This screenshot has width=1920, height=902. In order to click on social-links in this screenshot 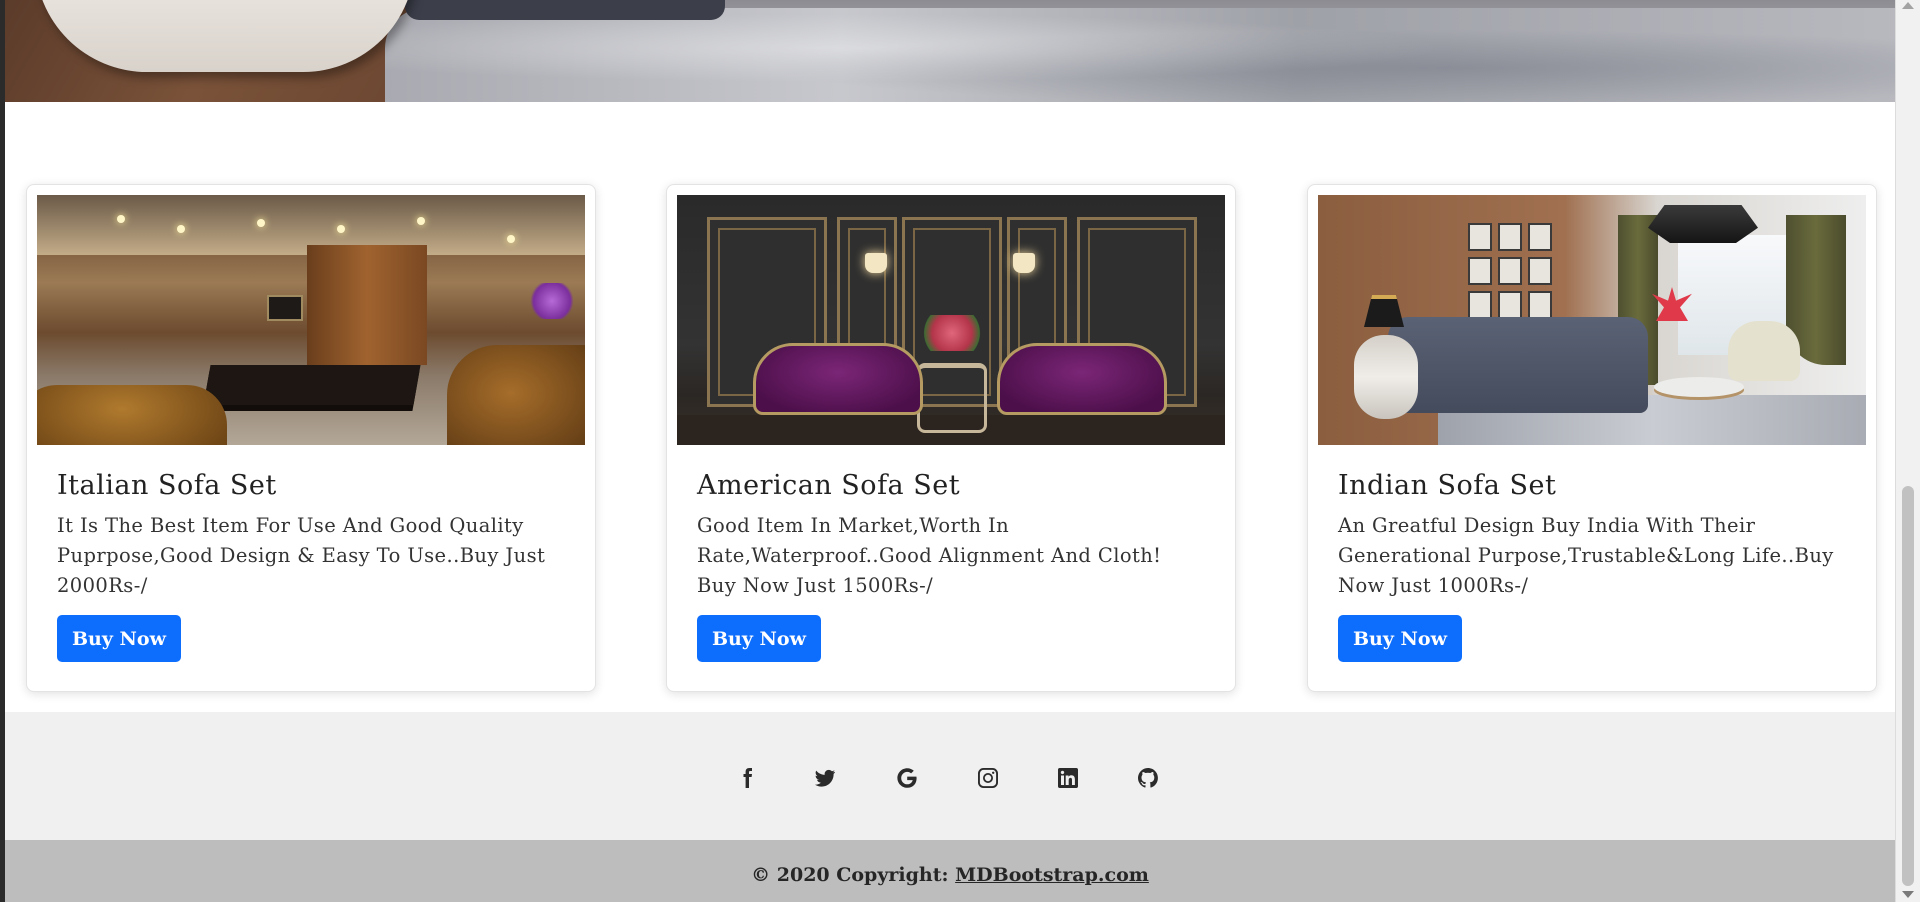, I will do `click(950, 778)`.